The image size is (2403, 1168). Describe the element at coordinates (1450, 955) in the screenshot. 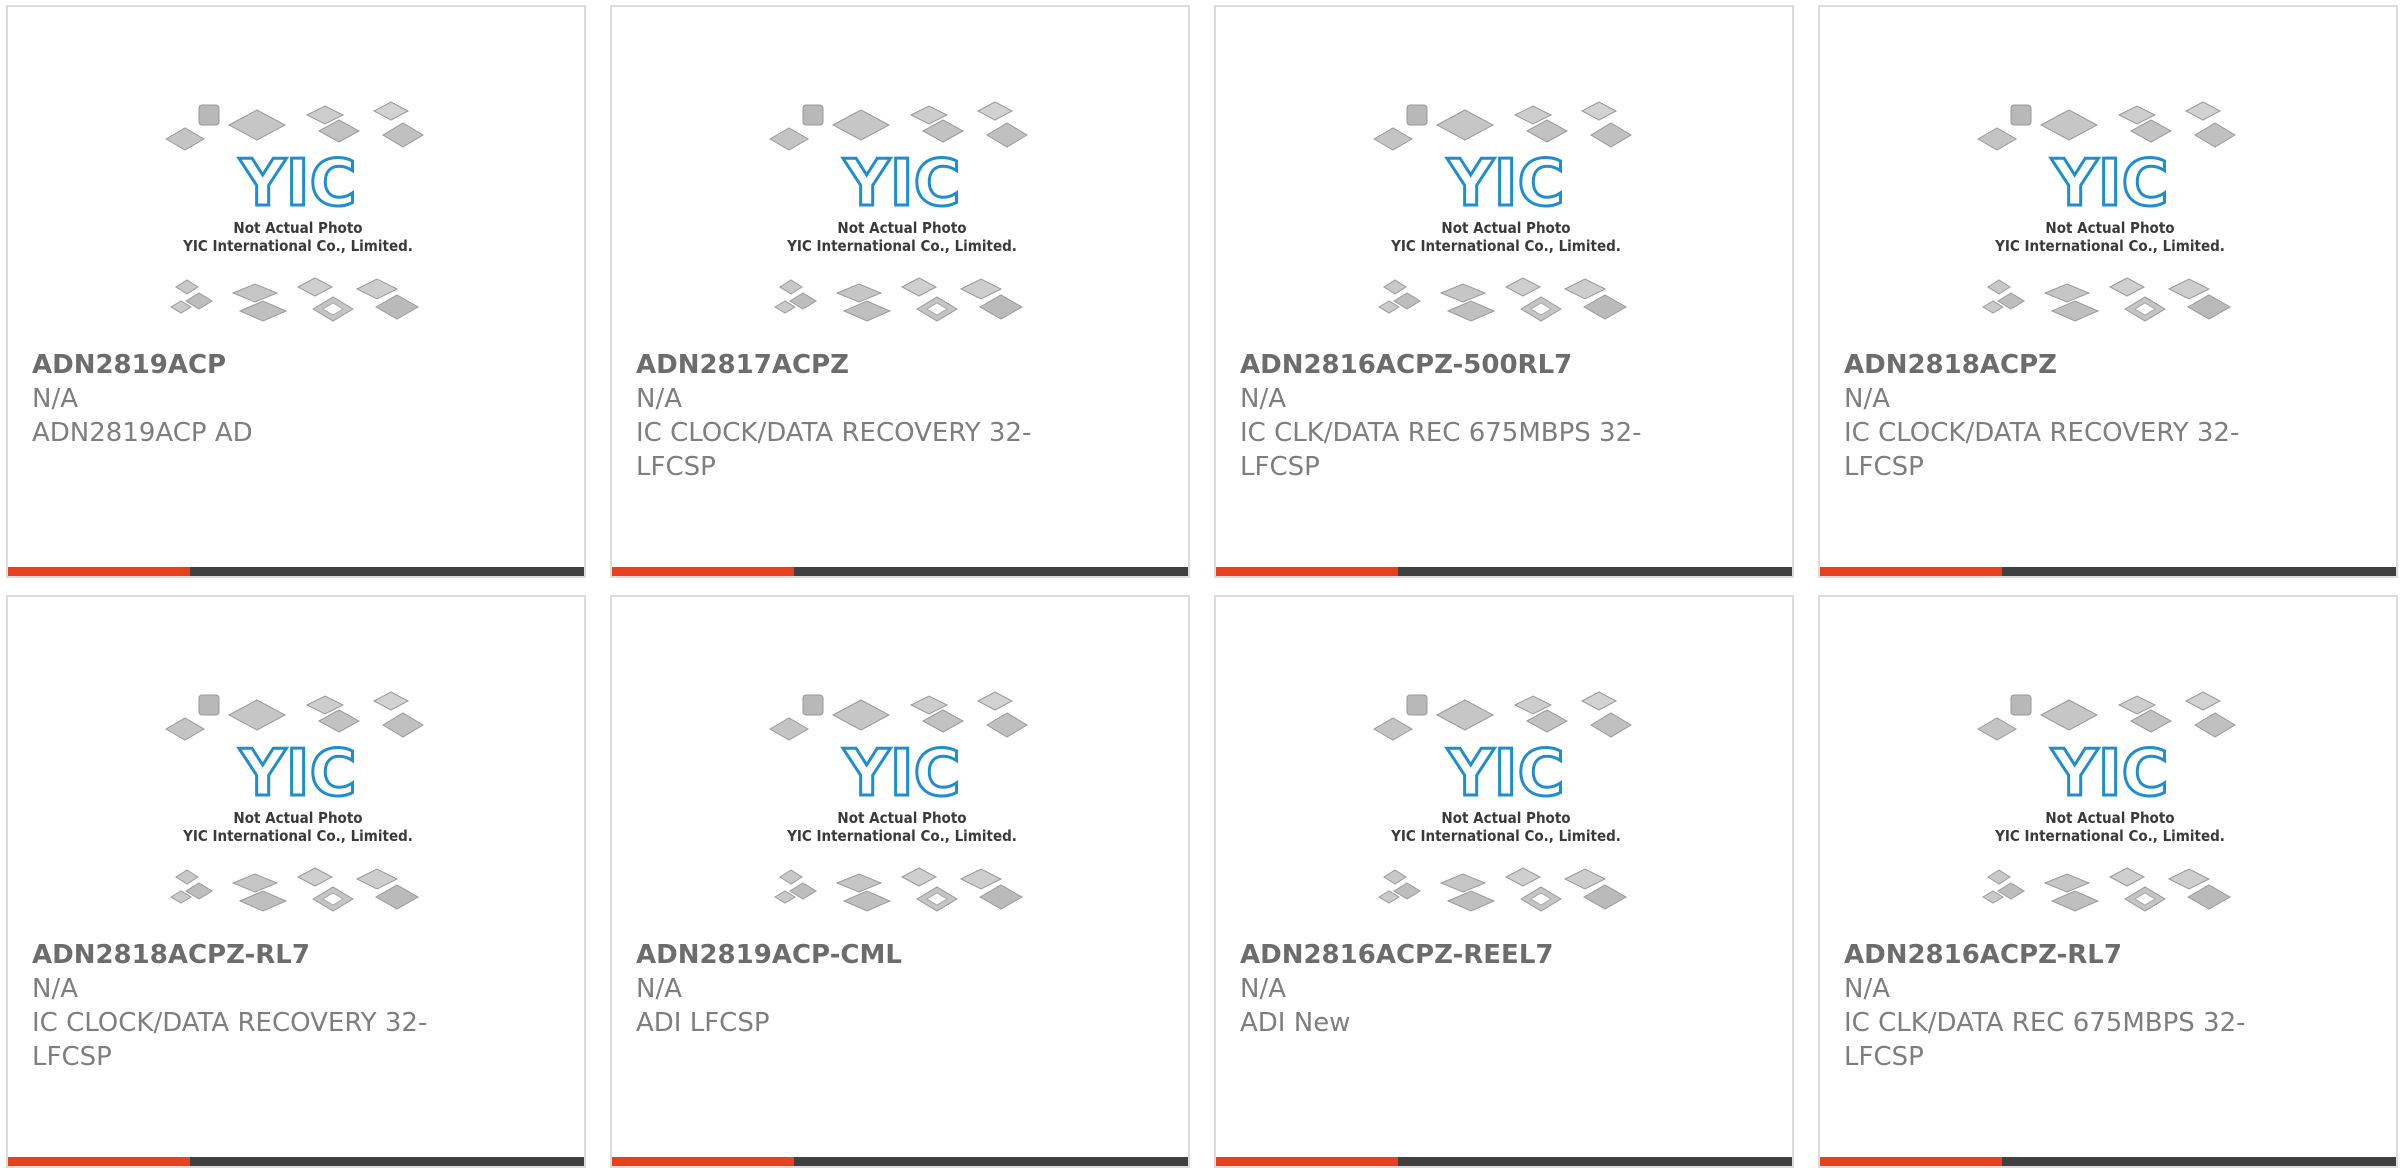

I see `product-part-number: ADN2816ACPZ-REEL7` at that location.